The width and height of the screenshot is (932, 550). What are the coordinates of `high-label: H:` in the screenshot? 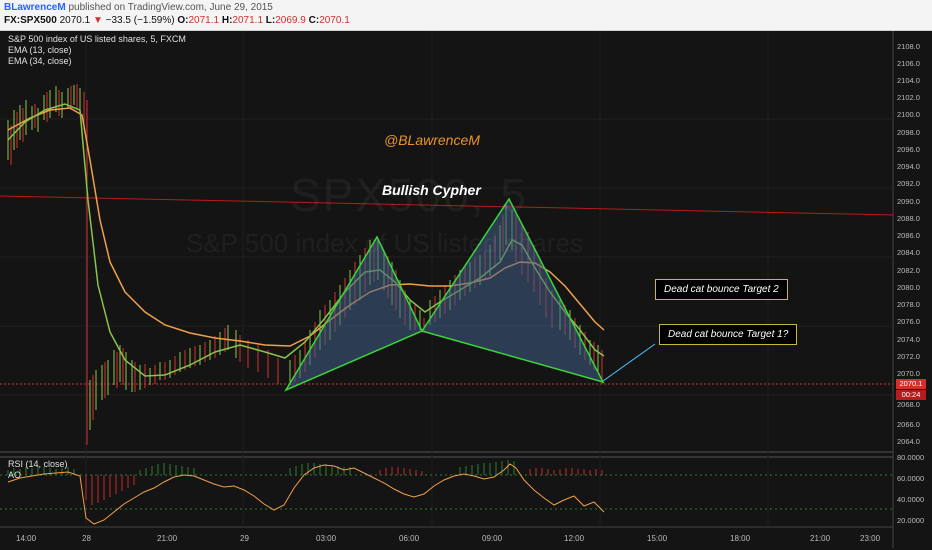 It's located at (227, 20).